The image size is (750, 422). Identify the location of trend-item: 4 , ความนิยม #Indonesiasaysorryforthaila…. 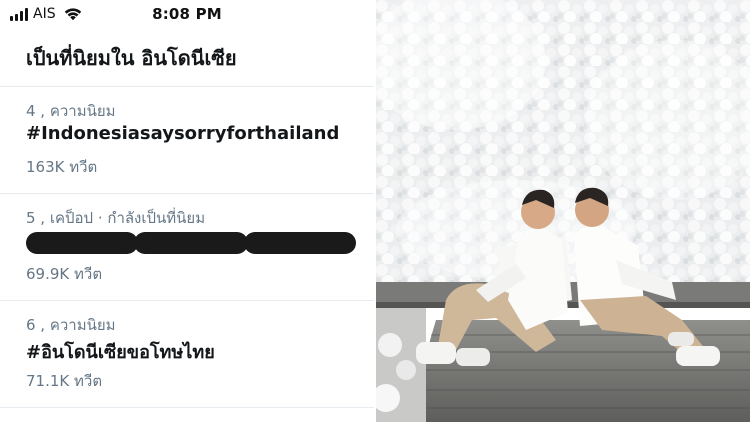
(187, 140).